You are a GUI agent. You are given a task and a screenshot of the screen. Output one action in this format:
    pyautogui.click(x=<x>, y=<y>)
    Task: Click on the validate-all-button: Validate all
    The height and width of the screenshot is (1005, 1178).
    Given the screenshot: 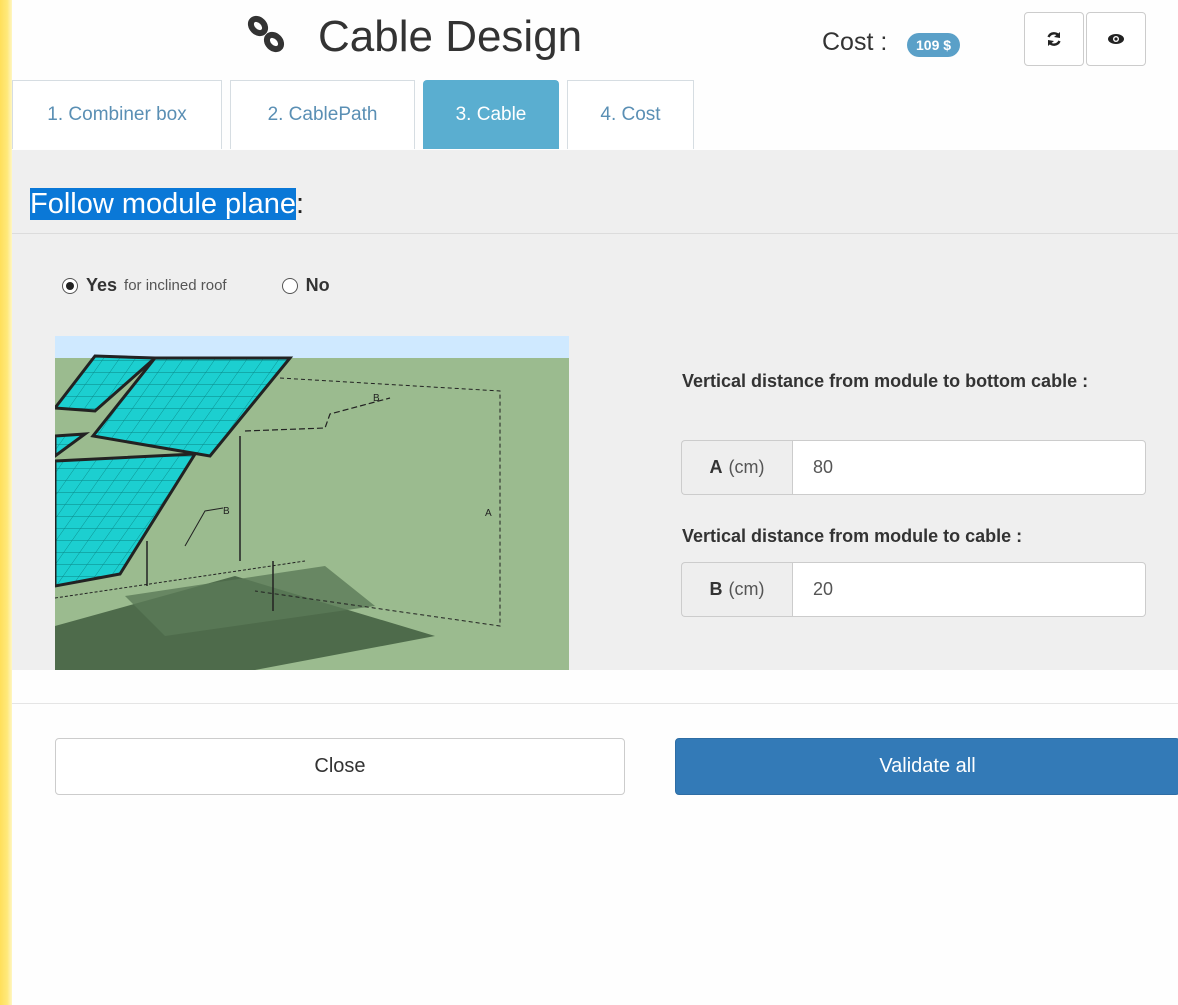 What is the action you would take?
    pyautogui.click(x=926, y=766)
    